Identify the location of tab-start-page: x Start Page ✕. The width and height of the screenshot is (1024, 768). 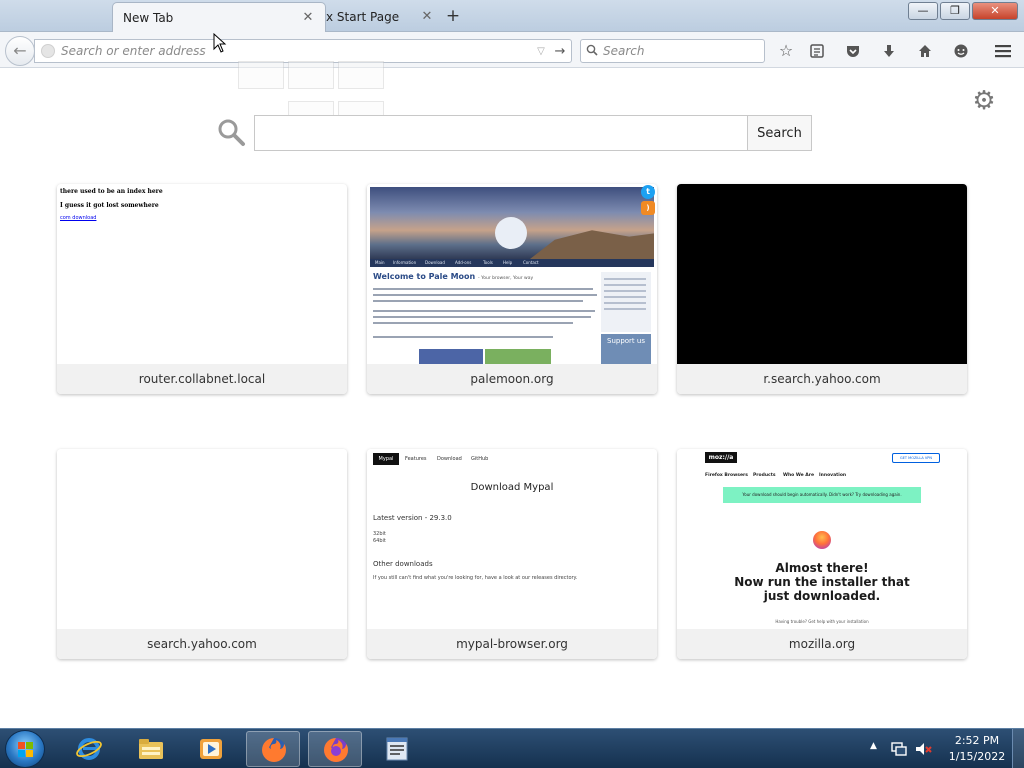
(376, 17).